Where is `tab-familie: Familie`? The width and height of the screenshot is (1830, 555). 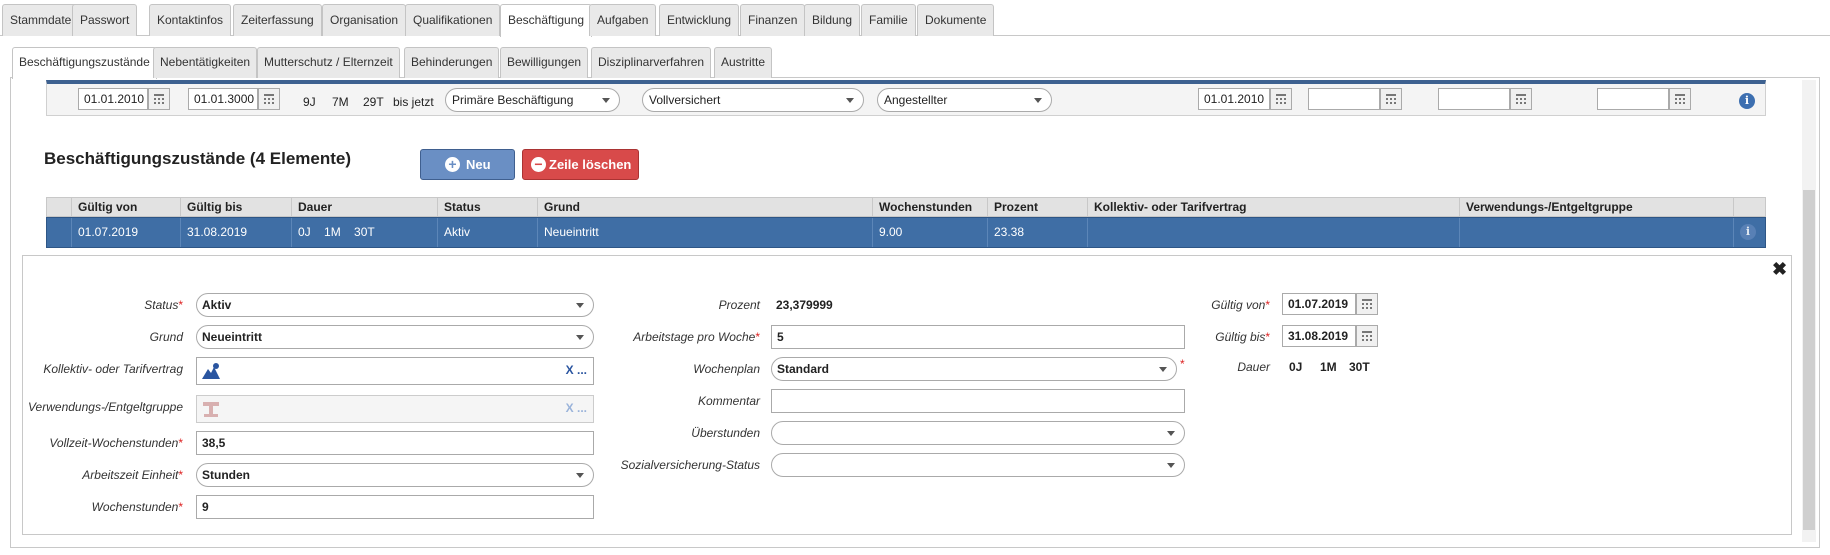
tab-familie: Familie is located at coordinates (888, 20).